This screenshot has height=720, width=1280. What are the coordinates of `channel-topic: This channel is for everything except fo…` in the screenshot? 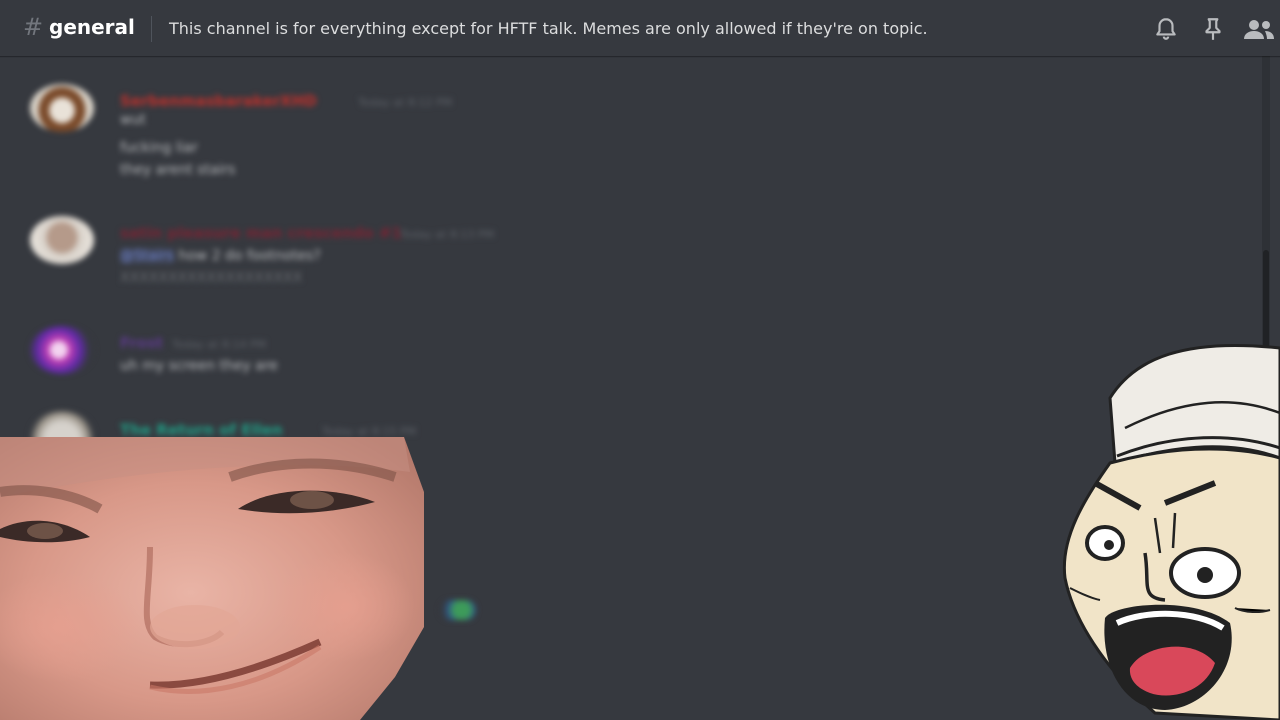 It's located at (548, 28).